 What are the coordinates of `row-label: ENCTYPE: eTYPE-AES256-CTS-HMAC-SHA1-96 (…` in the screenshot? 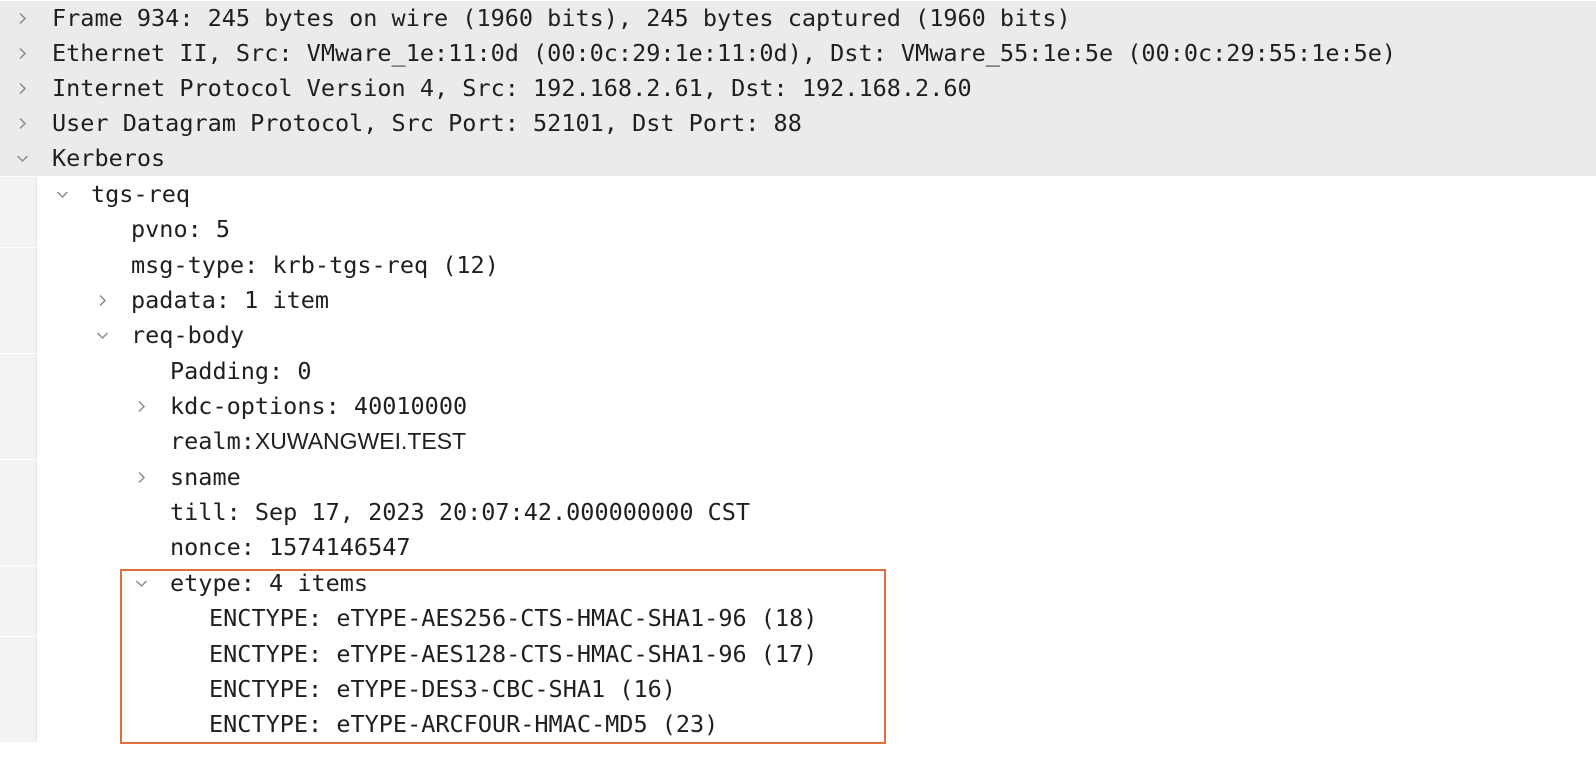 It's located at (513, 618).